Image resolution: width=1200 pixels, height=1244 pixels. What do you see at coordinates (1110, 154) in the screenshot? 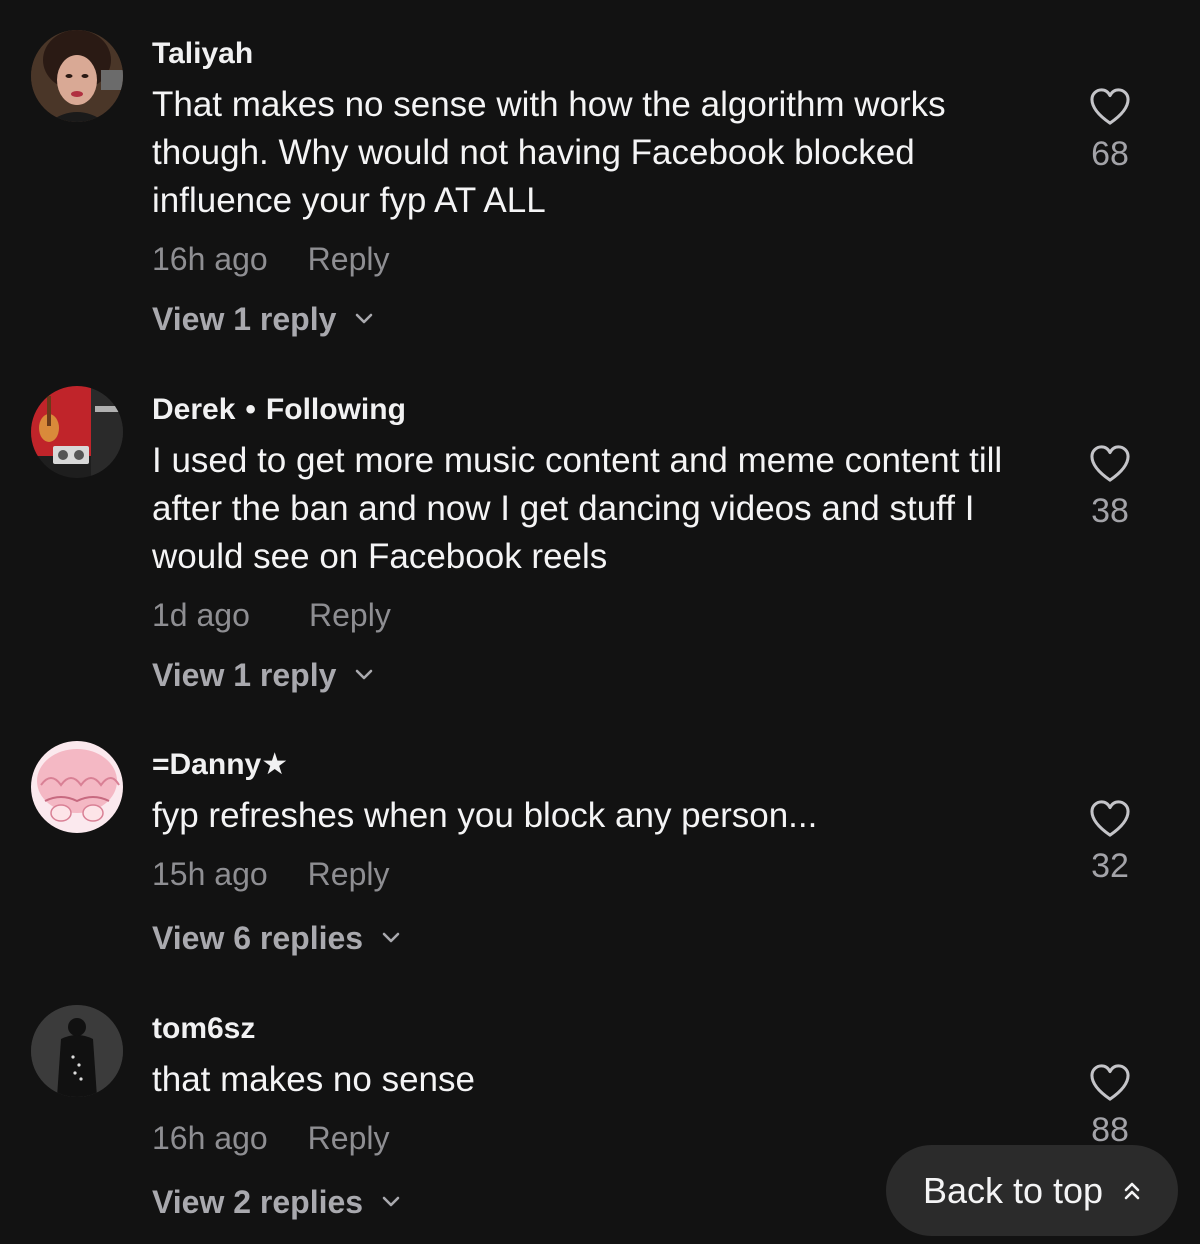
I see `like-count: 68` at bounding box center [1110, 154].